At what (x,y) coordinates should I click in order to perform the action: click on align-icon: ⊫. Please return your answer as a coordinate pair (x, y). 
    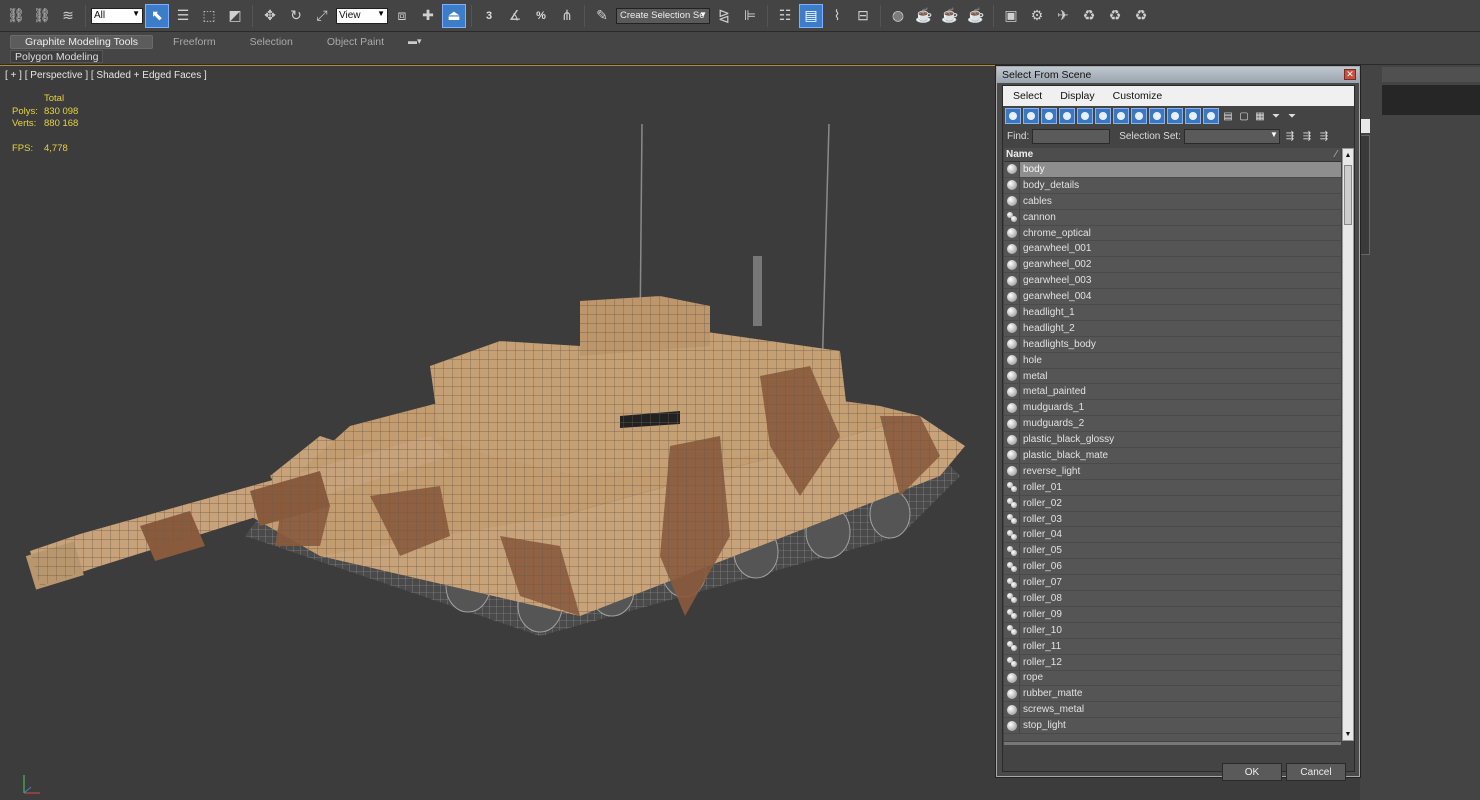
    Looking at the image, I should click on (750, 16).